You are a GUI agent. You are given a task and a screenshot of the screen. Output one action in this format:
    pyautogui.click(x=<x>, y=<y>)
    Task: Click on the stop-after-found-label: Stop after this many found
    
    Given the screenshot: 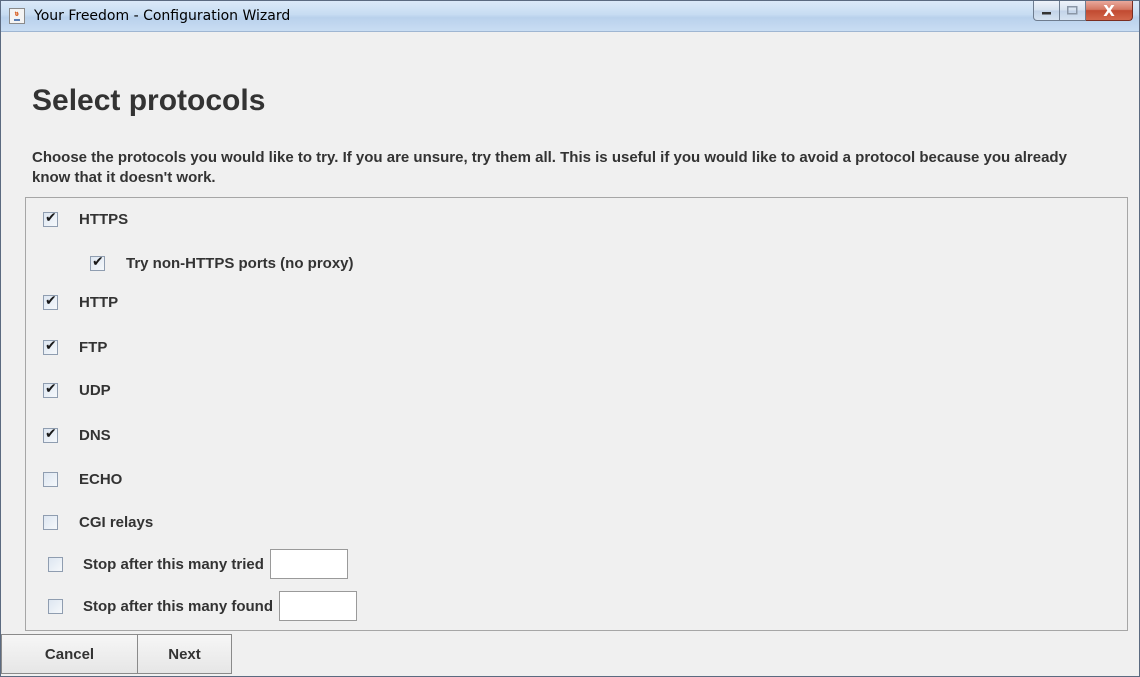 What is the action you would take?
    pyautogui.click(x=178, y=606)
    